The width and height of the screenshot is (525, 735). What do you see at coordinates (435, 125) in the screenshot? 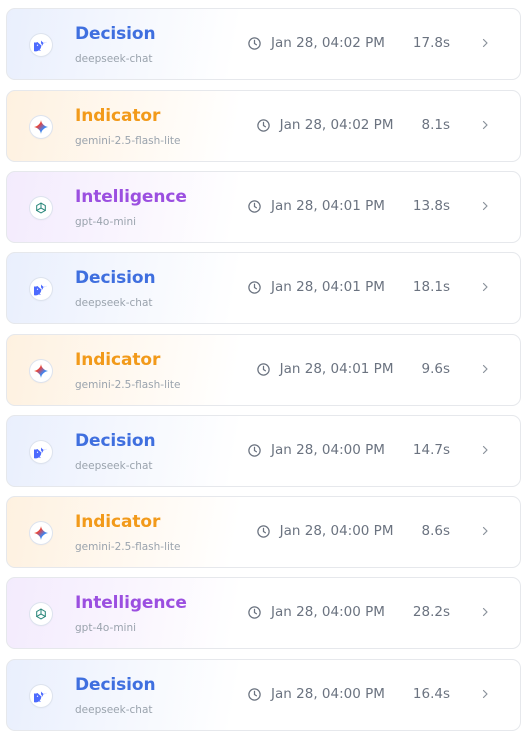
I see `run-duration: 8.1s` at bounding box center [435, 125].